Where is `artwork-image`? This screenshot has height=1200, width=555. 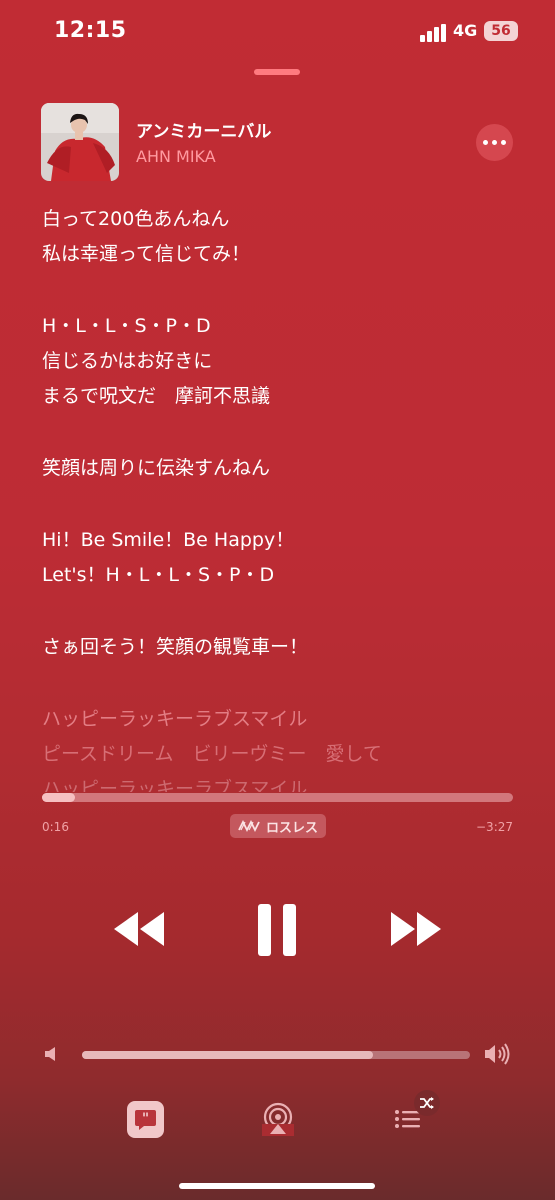
artwork-image is located at coordinates (80, 142).